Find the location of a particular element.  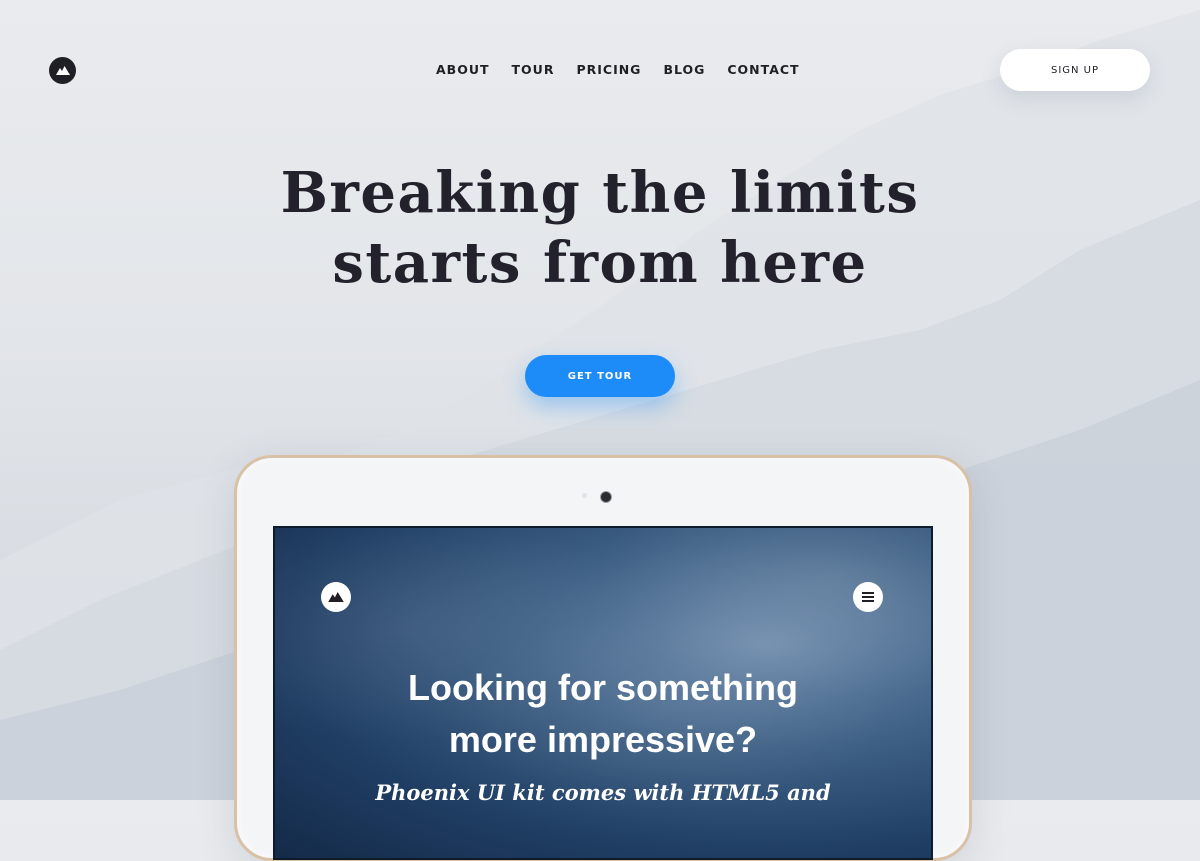

tablet-camera is located at coordinates (606, 497).